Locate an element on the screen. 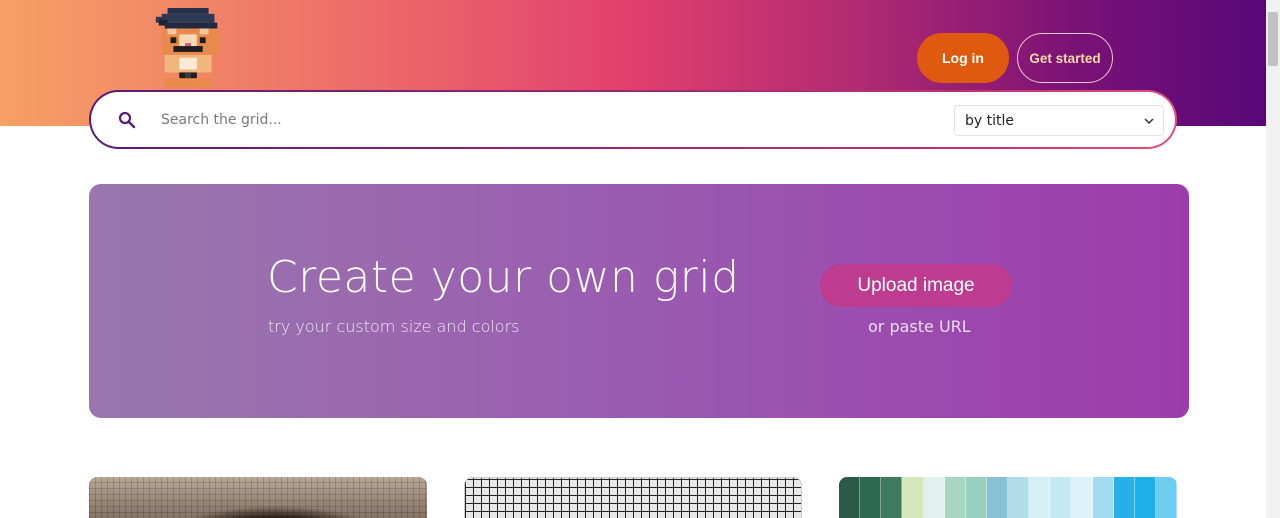 This screenshot has width=1280, height=518. paste-url-link: or paste URL is located at coordinates (919, 326).